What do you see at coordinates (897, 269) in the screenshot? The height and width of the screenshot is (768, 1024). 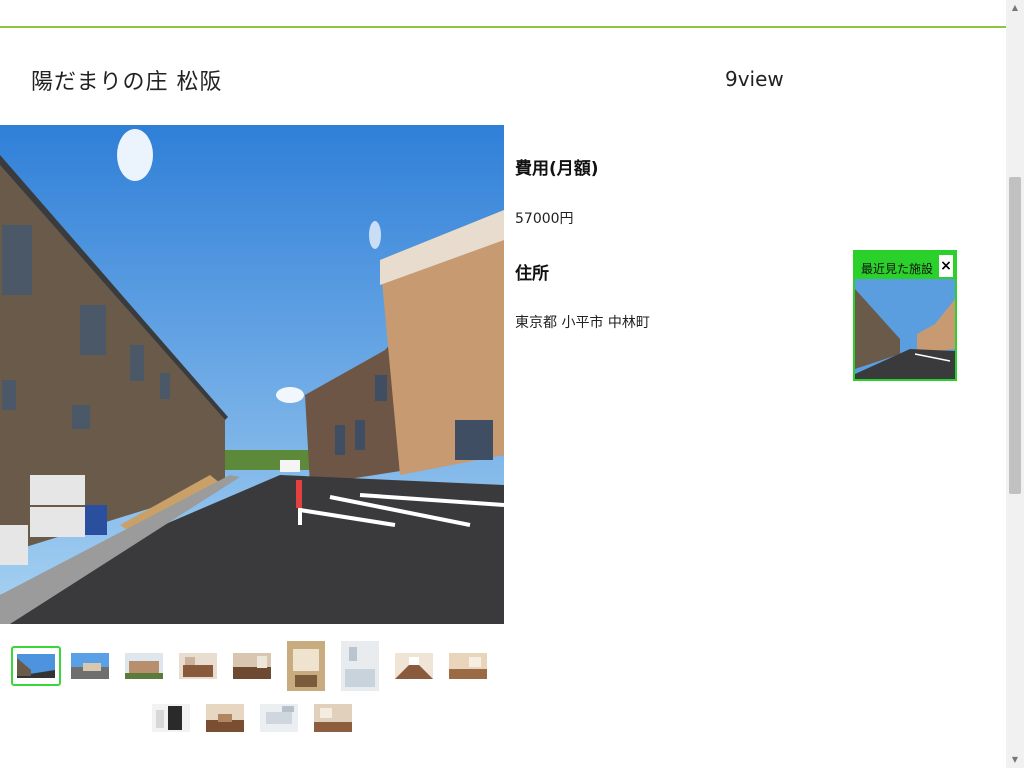 I see `recently-viewed-label: 最近見た施設` at bounding box center [897, 269].